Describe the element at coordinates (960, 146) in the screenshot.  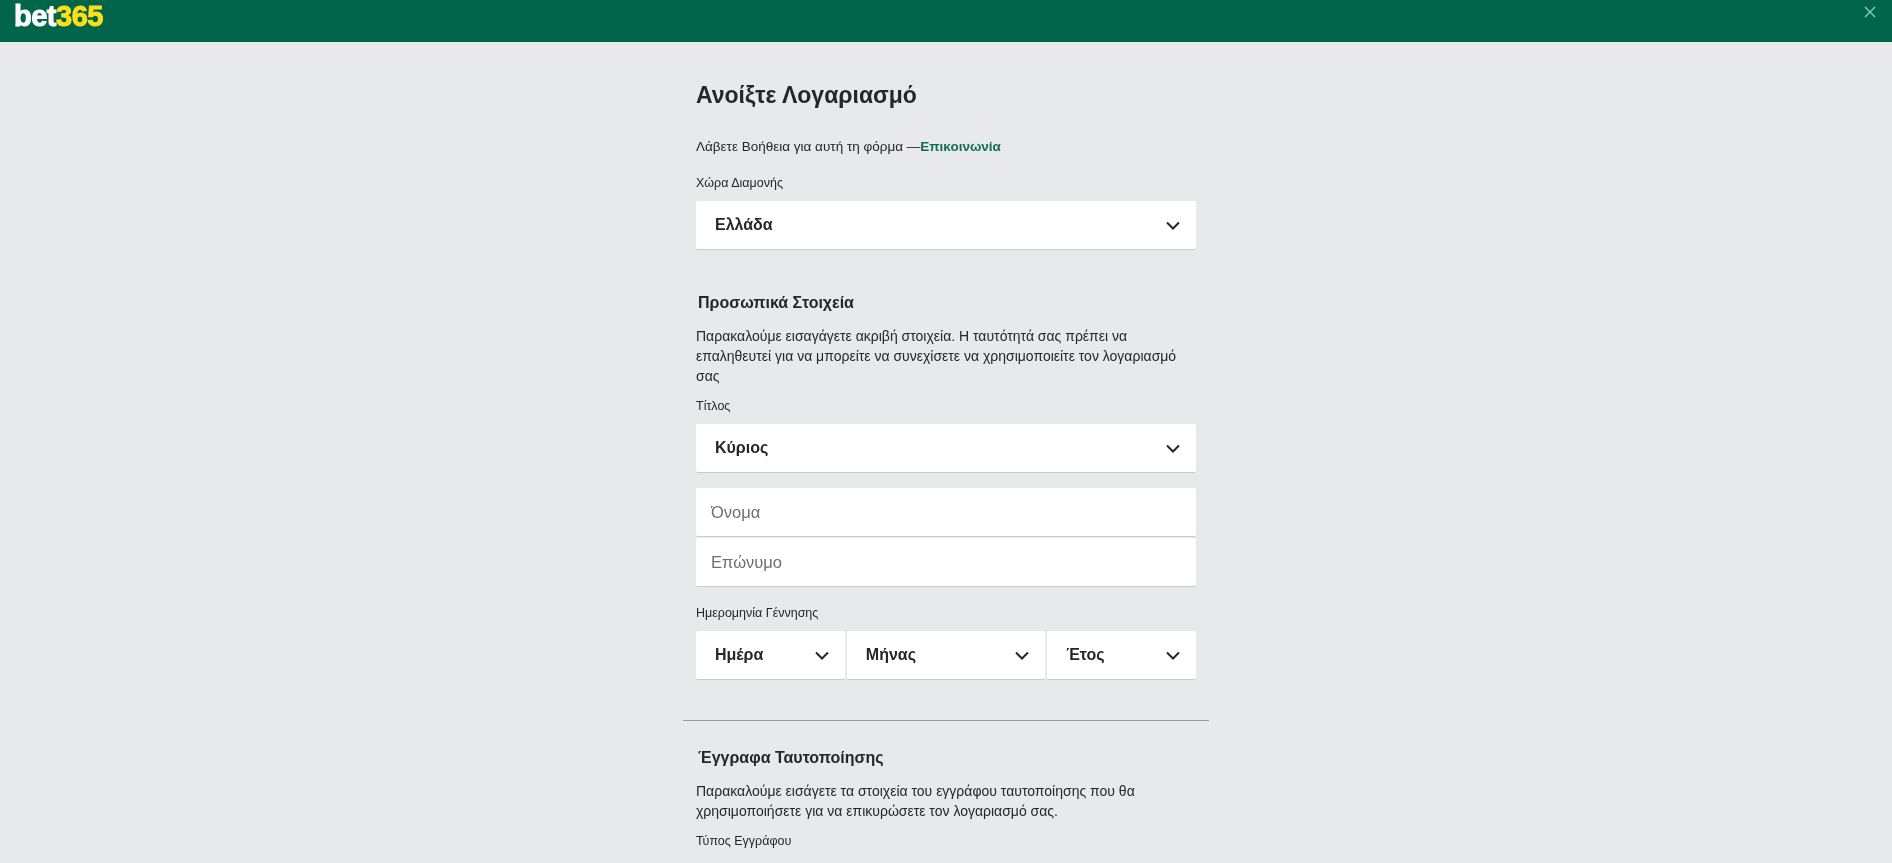
I see `contact-link: Επικοινωνία` at that location.